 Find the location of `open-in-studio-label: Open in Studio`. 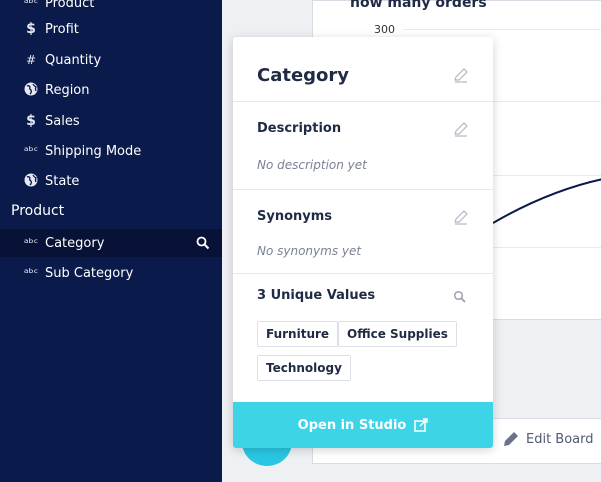

open-in-studio-label: Open in Studio is located at coordinates (352, 425).